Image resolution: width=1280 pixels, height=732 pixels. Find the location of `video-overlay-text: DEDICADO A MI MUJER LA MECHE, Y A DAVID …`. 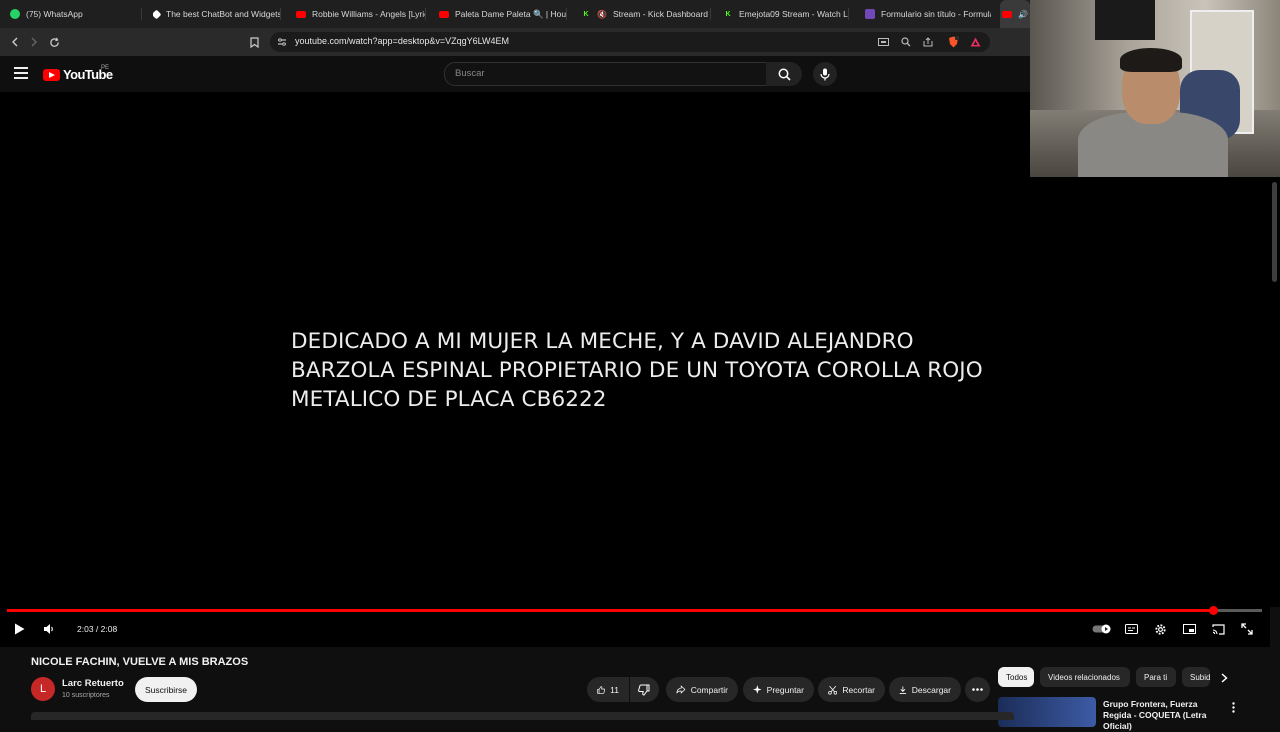

video-overlay-text: DEDICADO A MI MUJER LA MECHE, Y A DAVID … is located at coordinates (637, 370).